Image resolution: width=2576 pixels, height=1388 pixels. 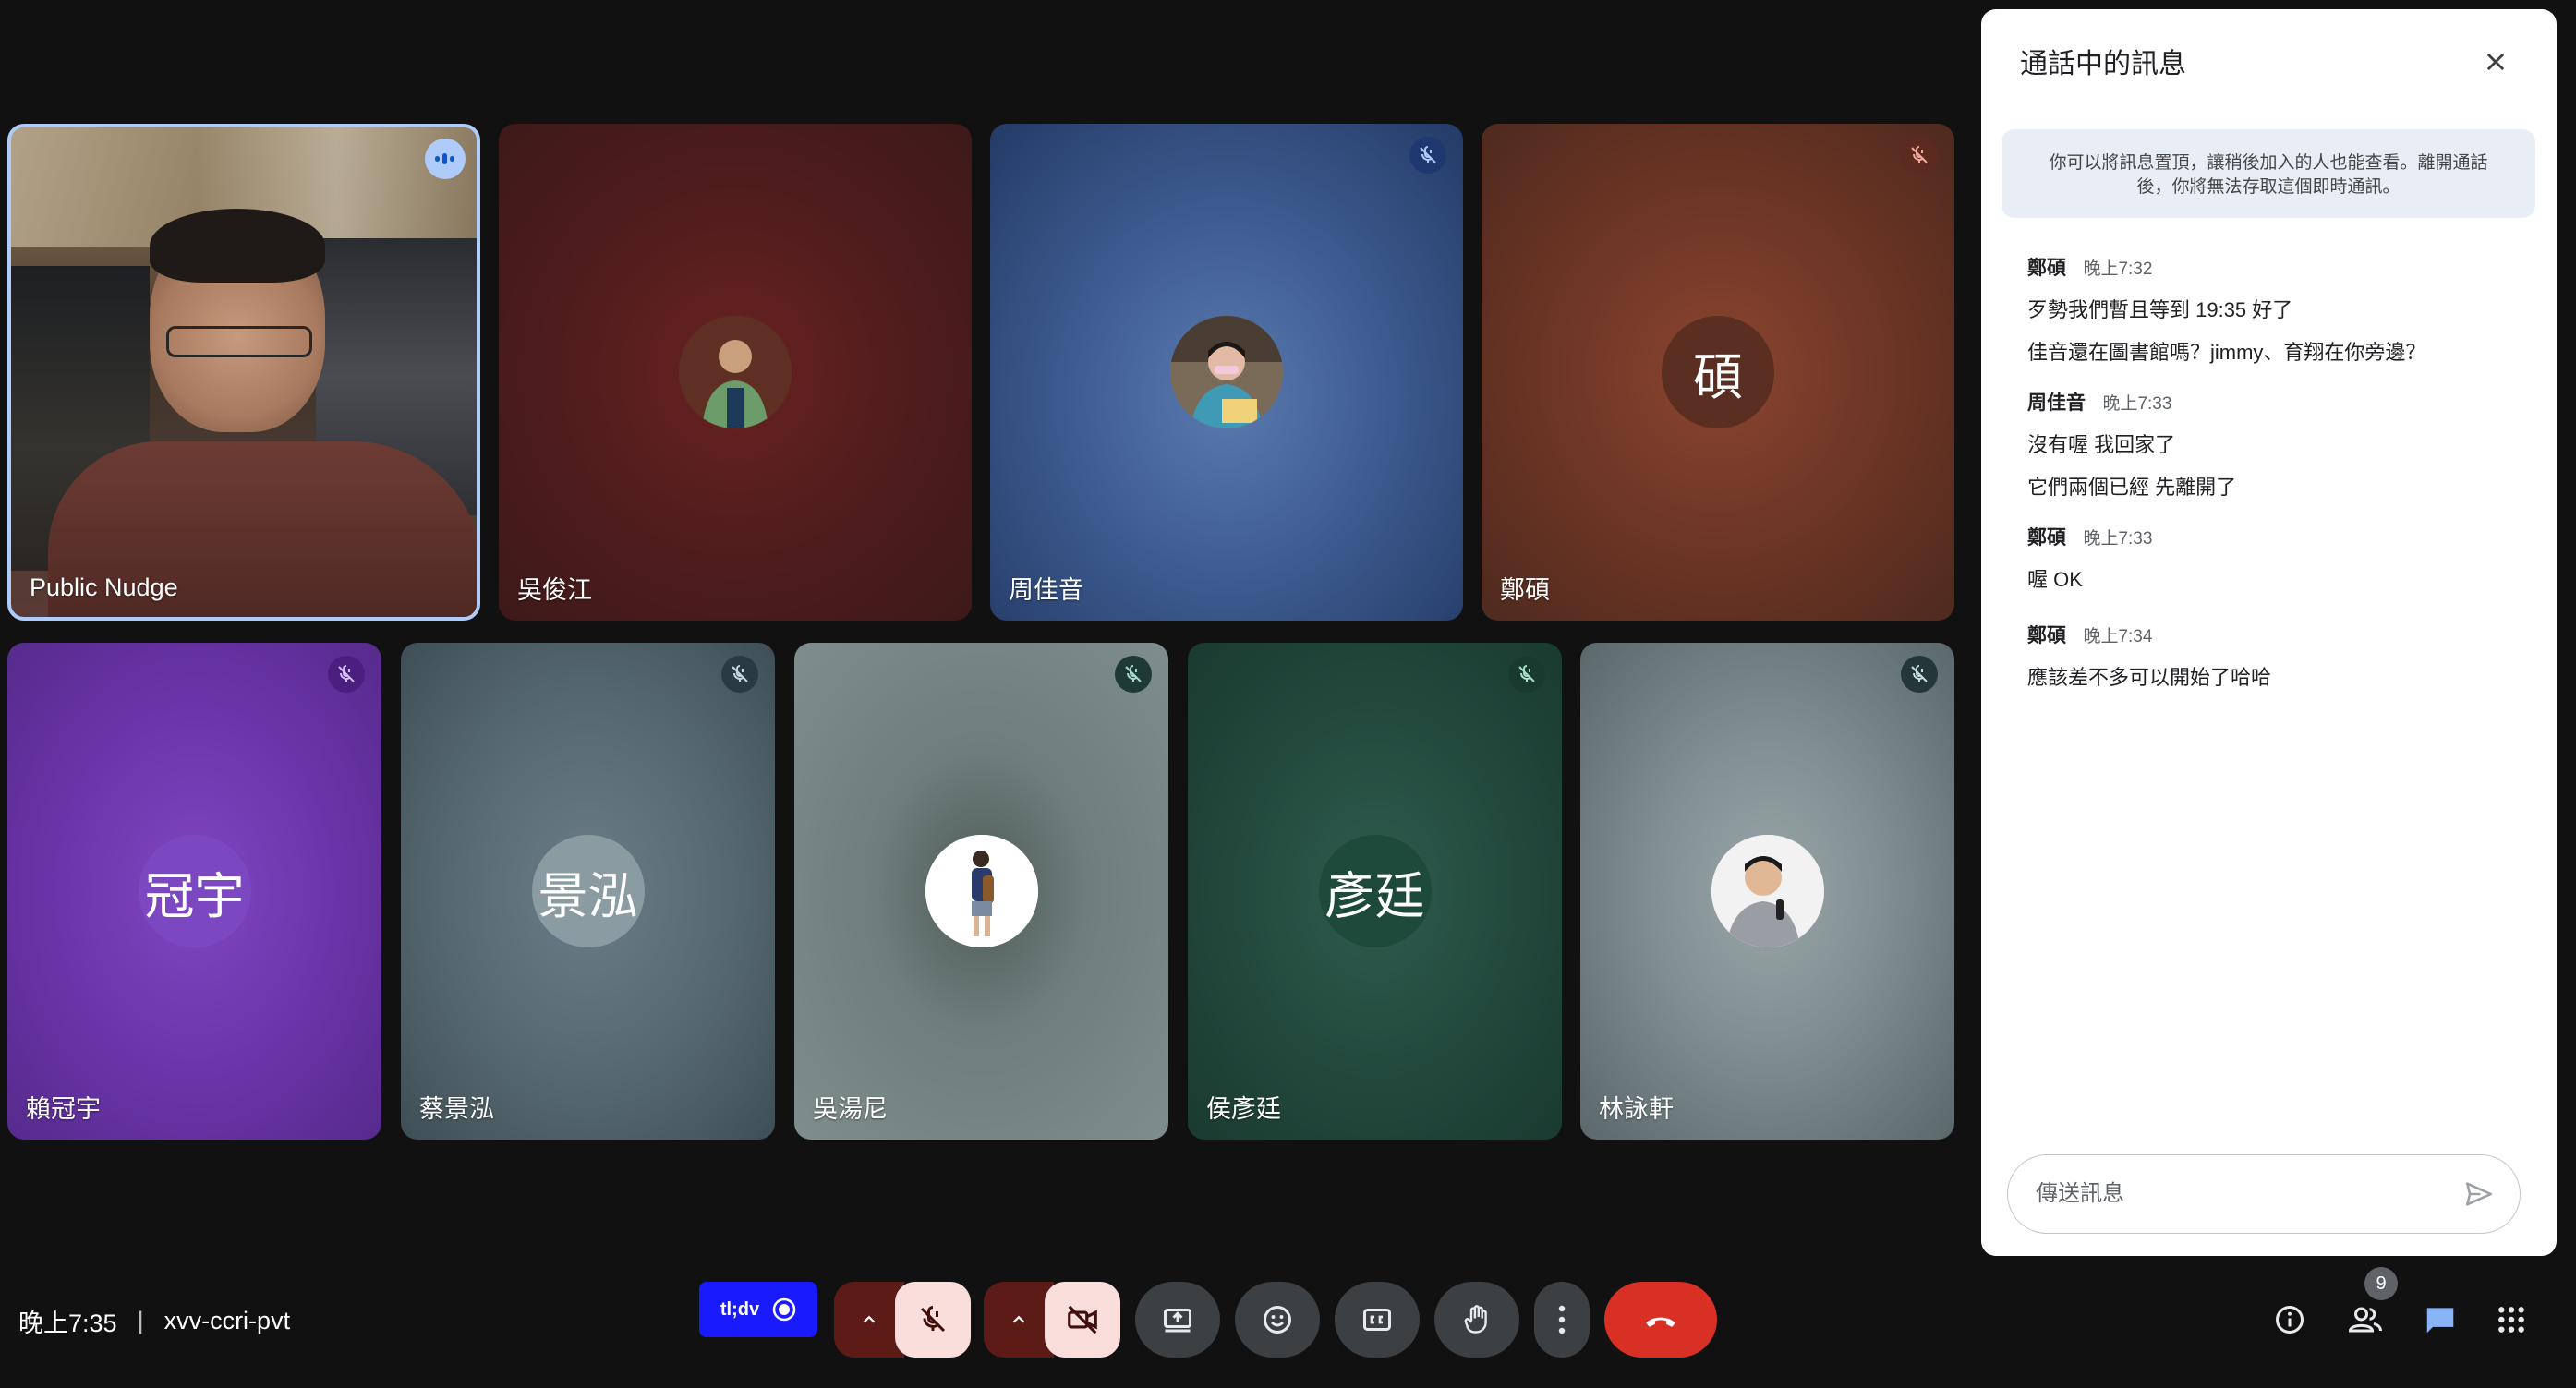 What do you see at coordinates (2118, 269) in the screenshot?
I see `message-time: 晚上7:32` at bounding box center [2118, 269].